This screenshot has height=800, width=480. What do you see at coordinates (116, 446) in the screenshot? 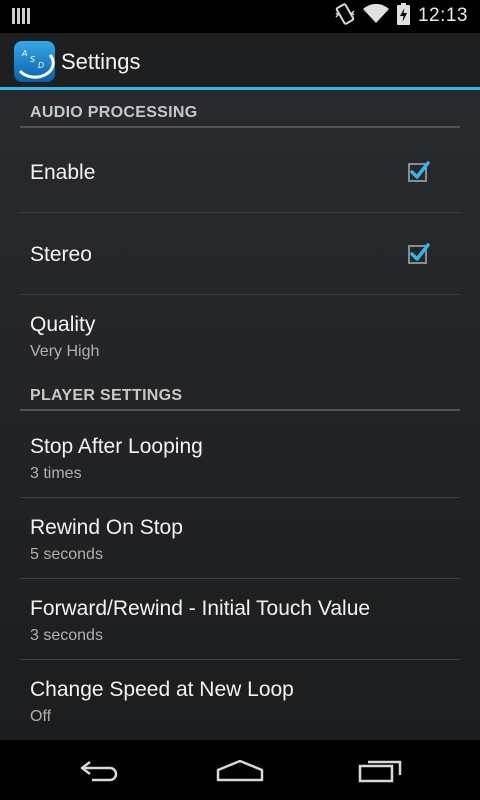
I see `pref-title: Stop After Looping` at bounding box center [116, 446].